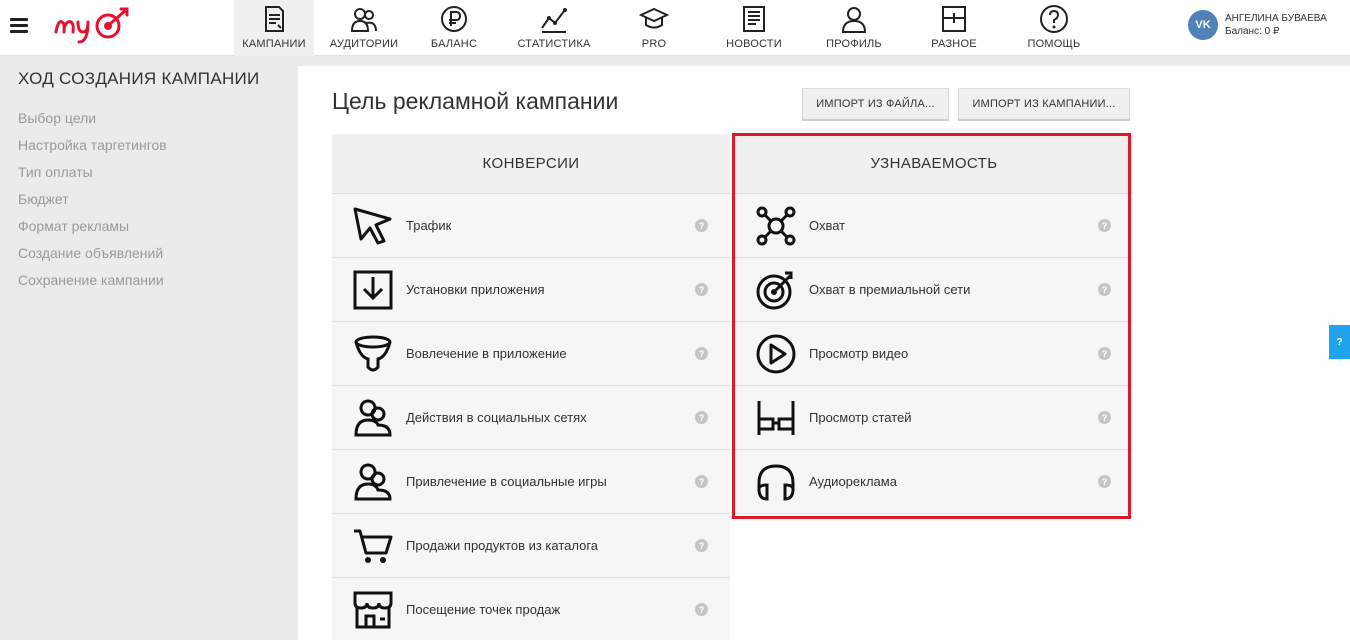  I want to click on nav-pro: PRO, so click(654, 28).